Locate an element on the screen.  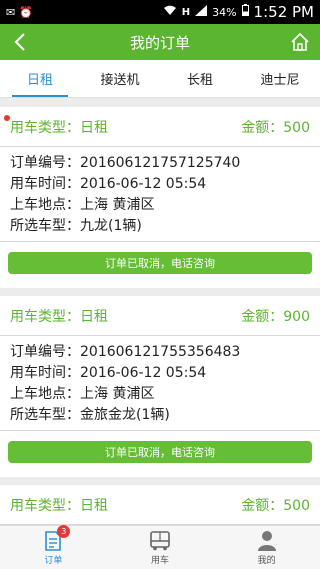
signal-icon is located at coordinates (201, 12).